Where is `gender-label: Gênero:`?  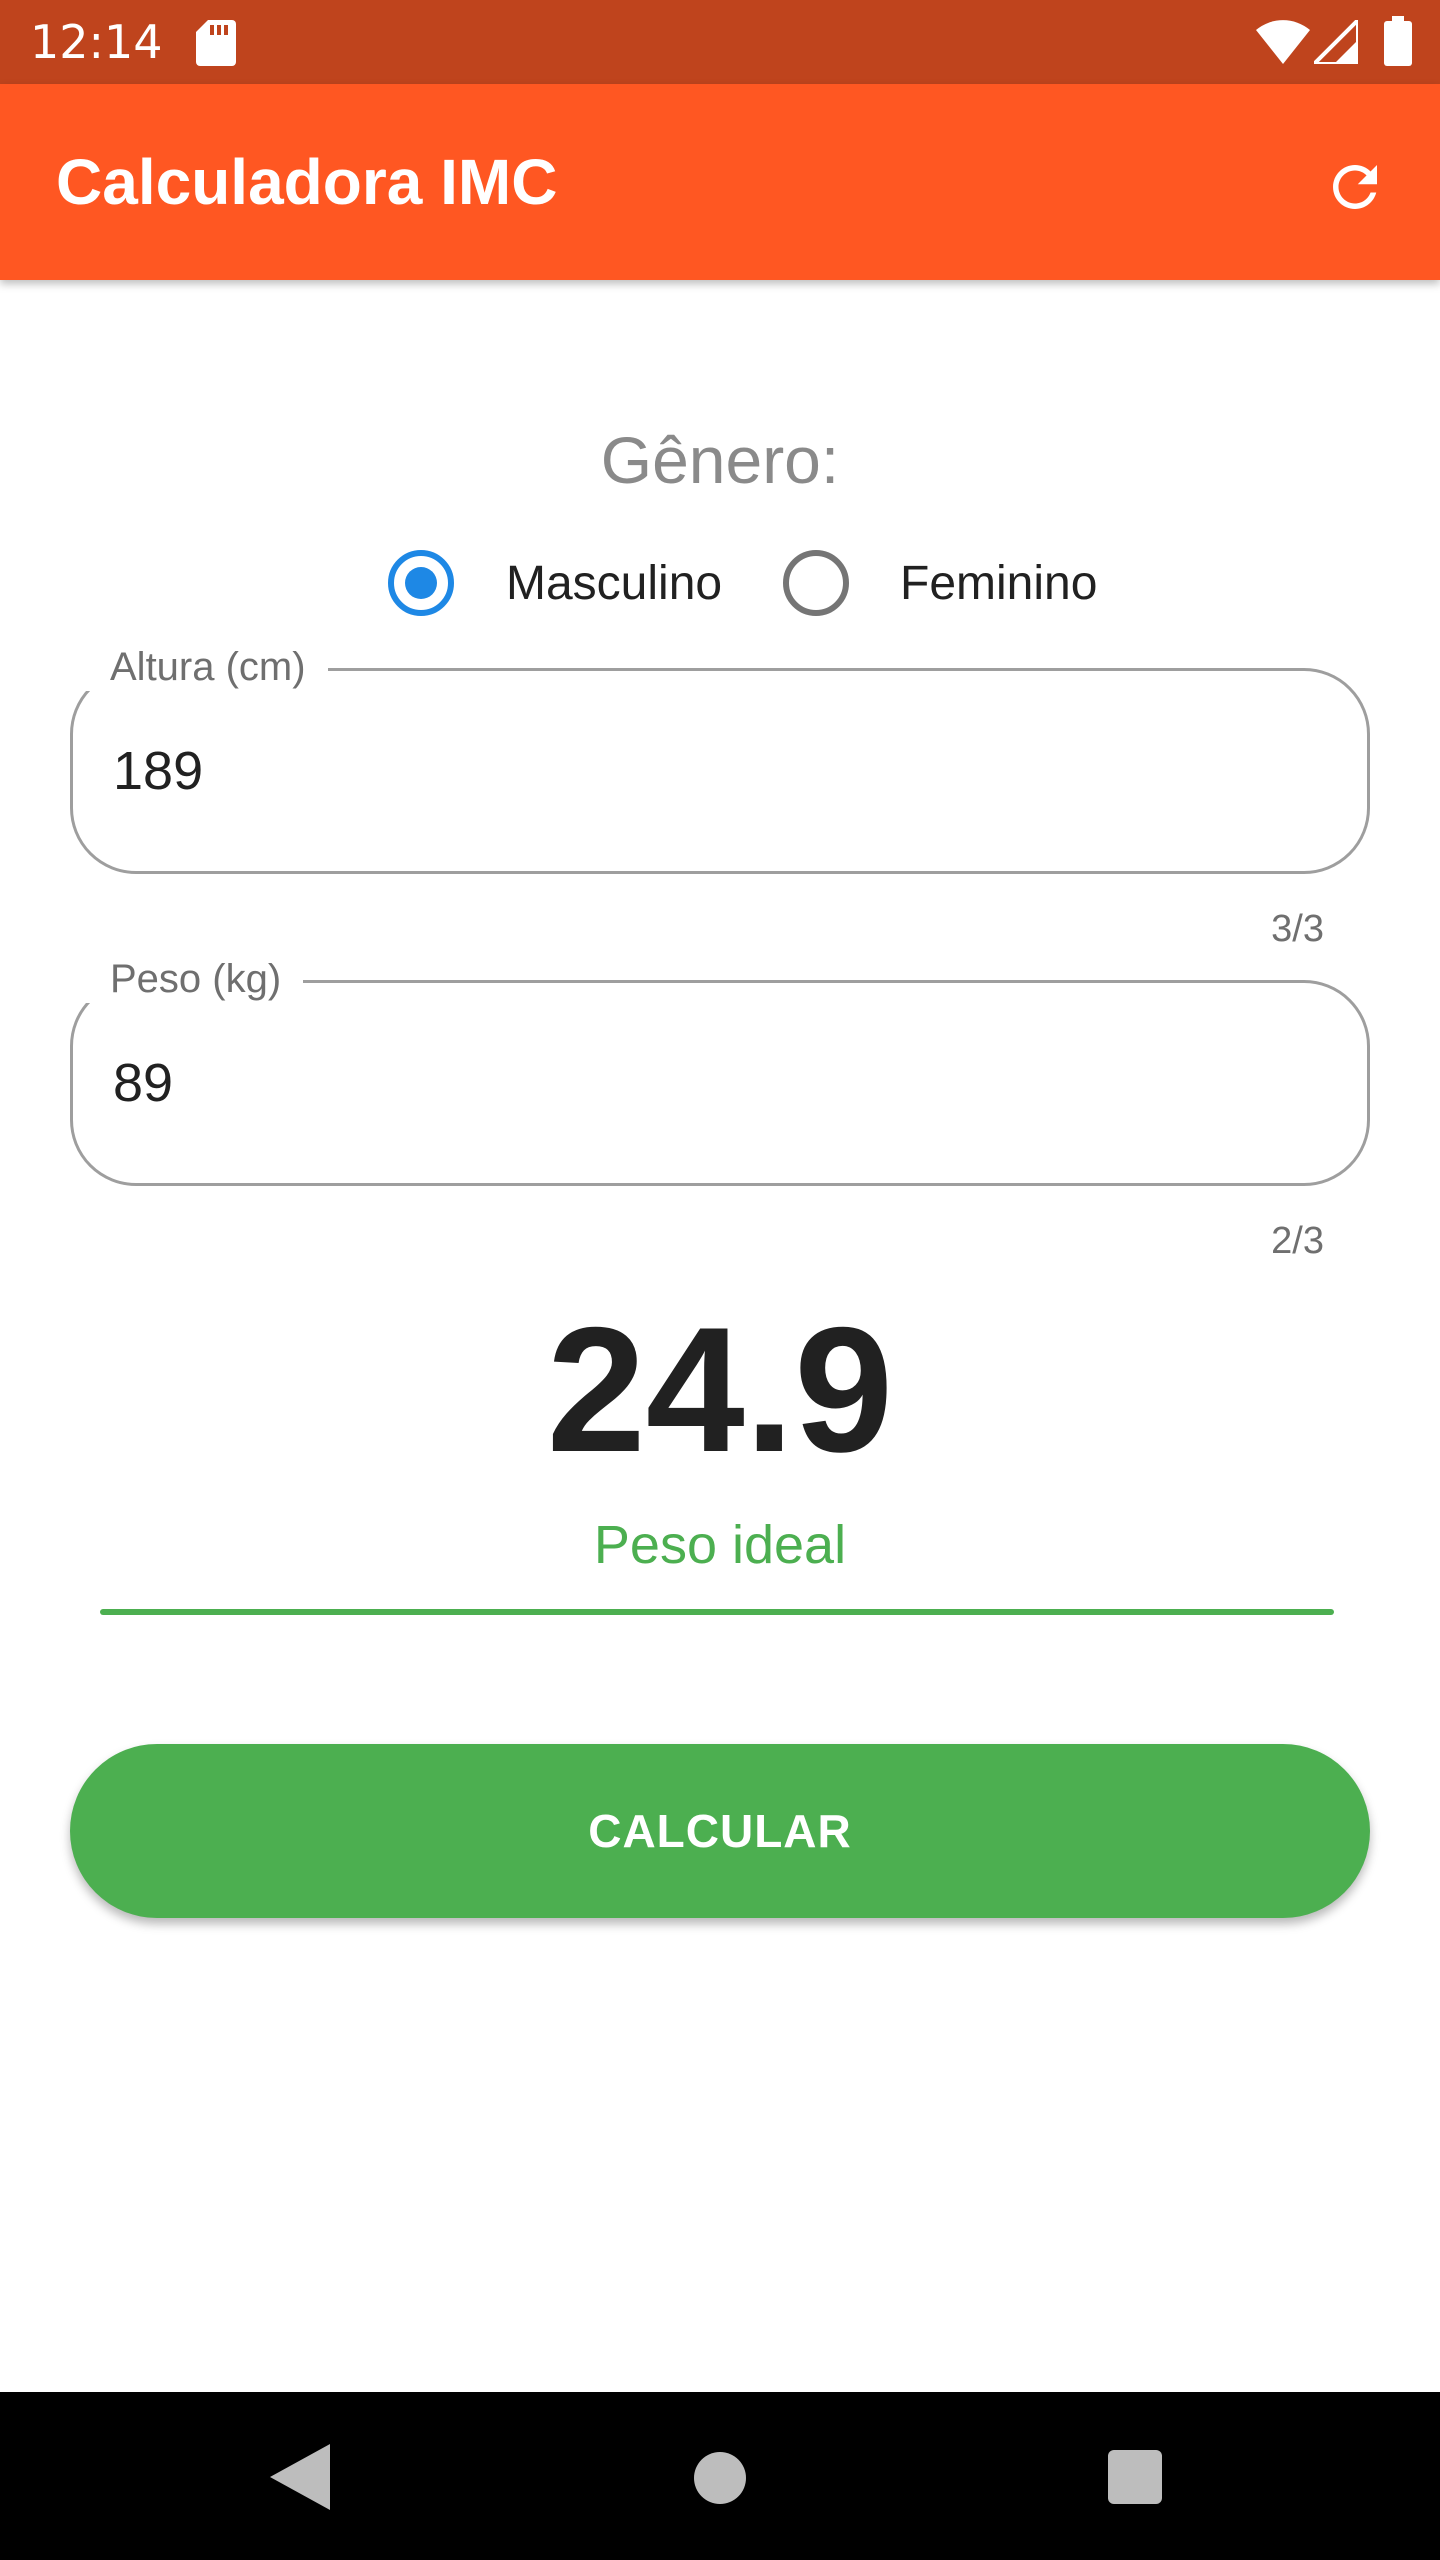
gender-label: Gênero: is located at coordinates (720, 460).